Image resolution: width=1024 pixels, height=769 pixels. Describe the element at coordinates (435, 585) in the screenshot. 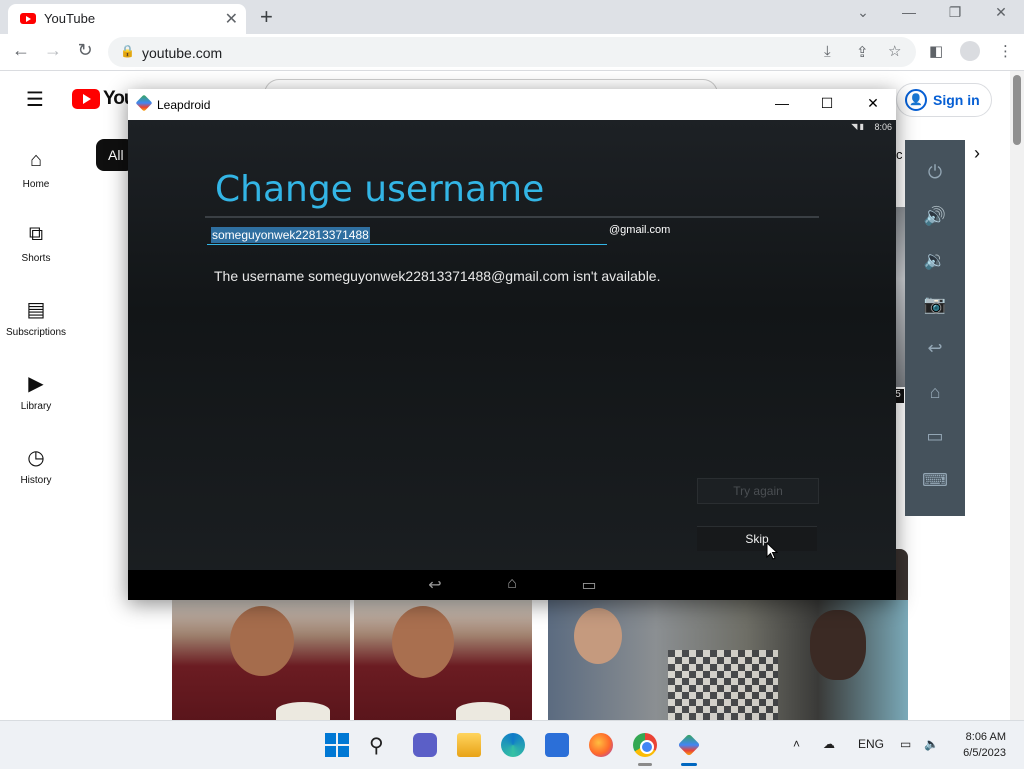

I see `android-back-icon: ↩` at that location.